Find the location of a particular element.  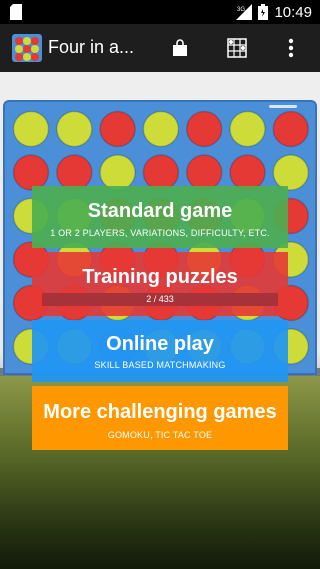

status-bar: 3G 10:49 is located at coordinates (160, 12).